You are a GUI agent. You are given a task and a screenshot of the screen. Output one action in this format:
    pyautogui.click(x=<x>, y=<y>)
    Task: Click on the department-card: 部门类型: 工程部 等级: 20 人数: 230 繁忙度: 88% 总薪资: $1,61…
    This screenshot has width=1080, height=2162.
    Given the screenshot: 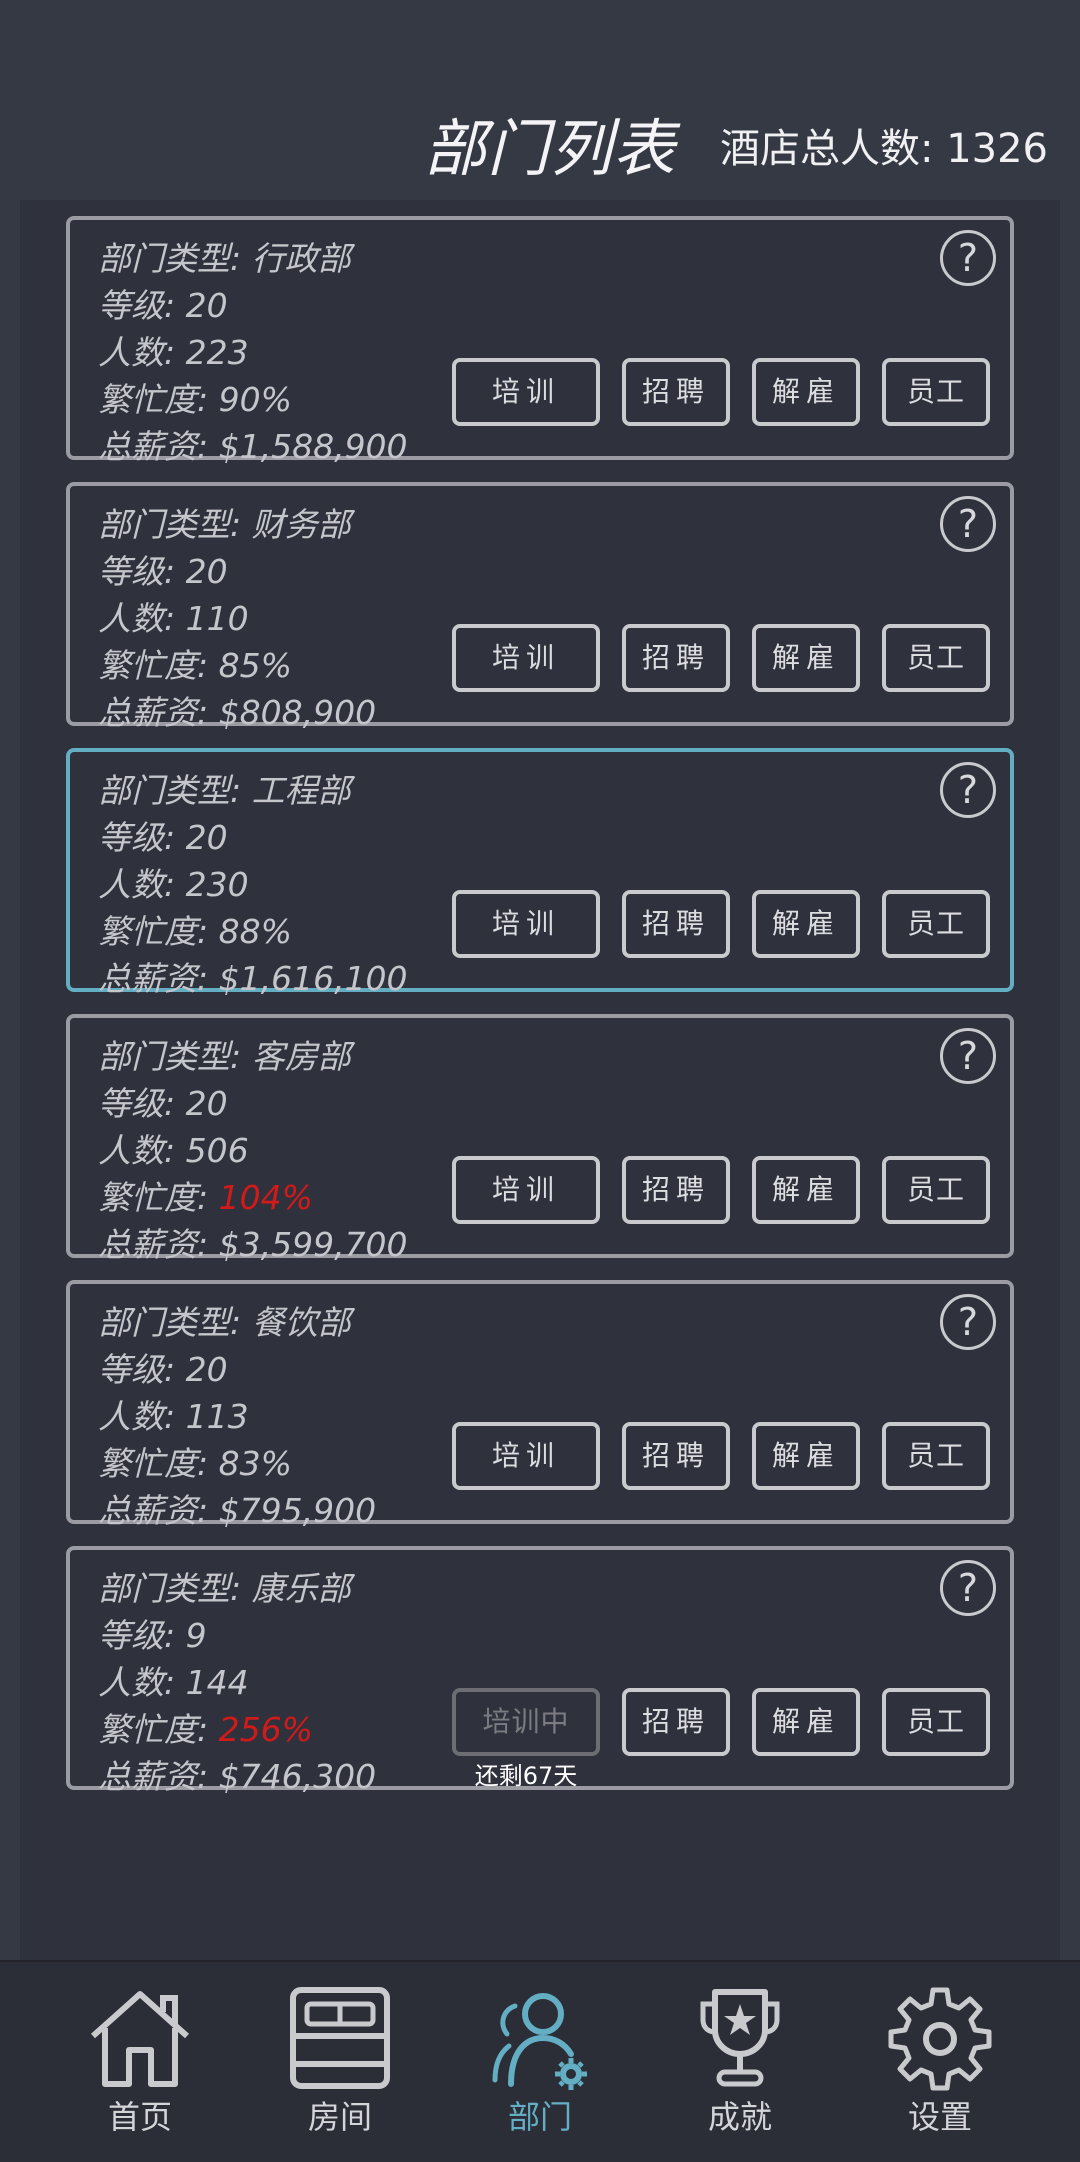 What is the action you would take?
    pyautogui.click(x=540, y=873)
    